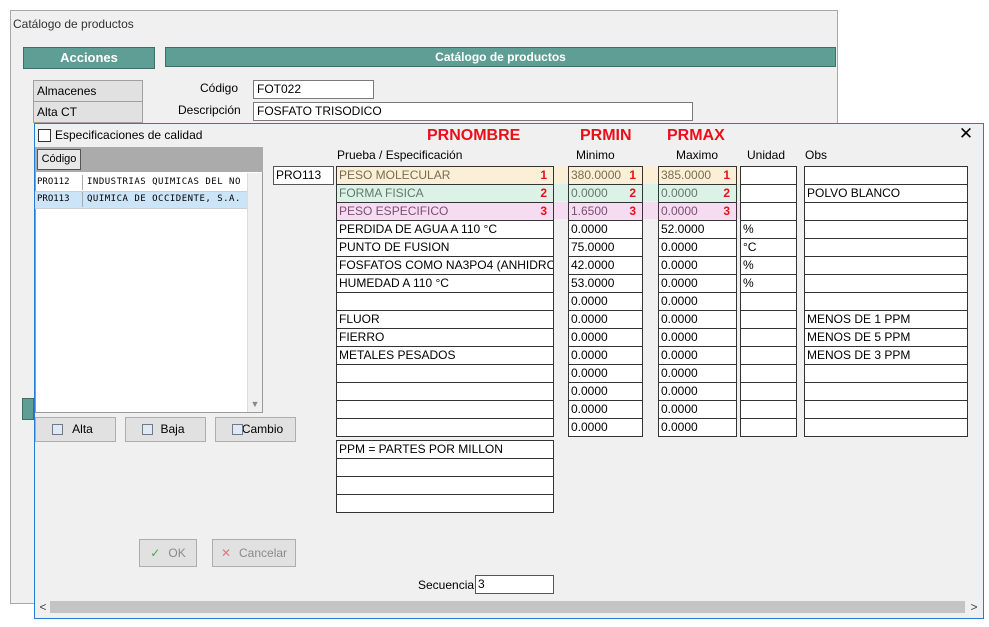  What do you see at coordinates (75, 429) in the screenshot?
I see `alta-button: Alta` at bounding box center [75, 429].